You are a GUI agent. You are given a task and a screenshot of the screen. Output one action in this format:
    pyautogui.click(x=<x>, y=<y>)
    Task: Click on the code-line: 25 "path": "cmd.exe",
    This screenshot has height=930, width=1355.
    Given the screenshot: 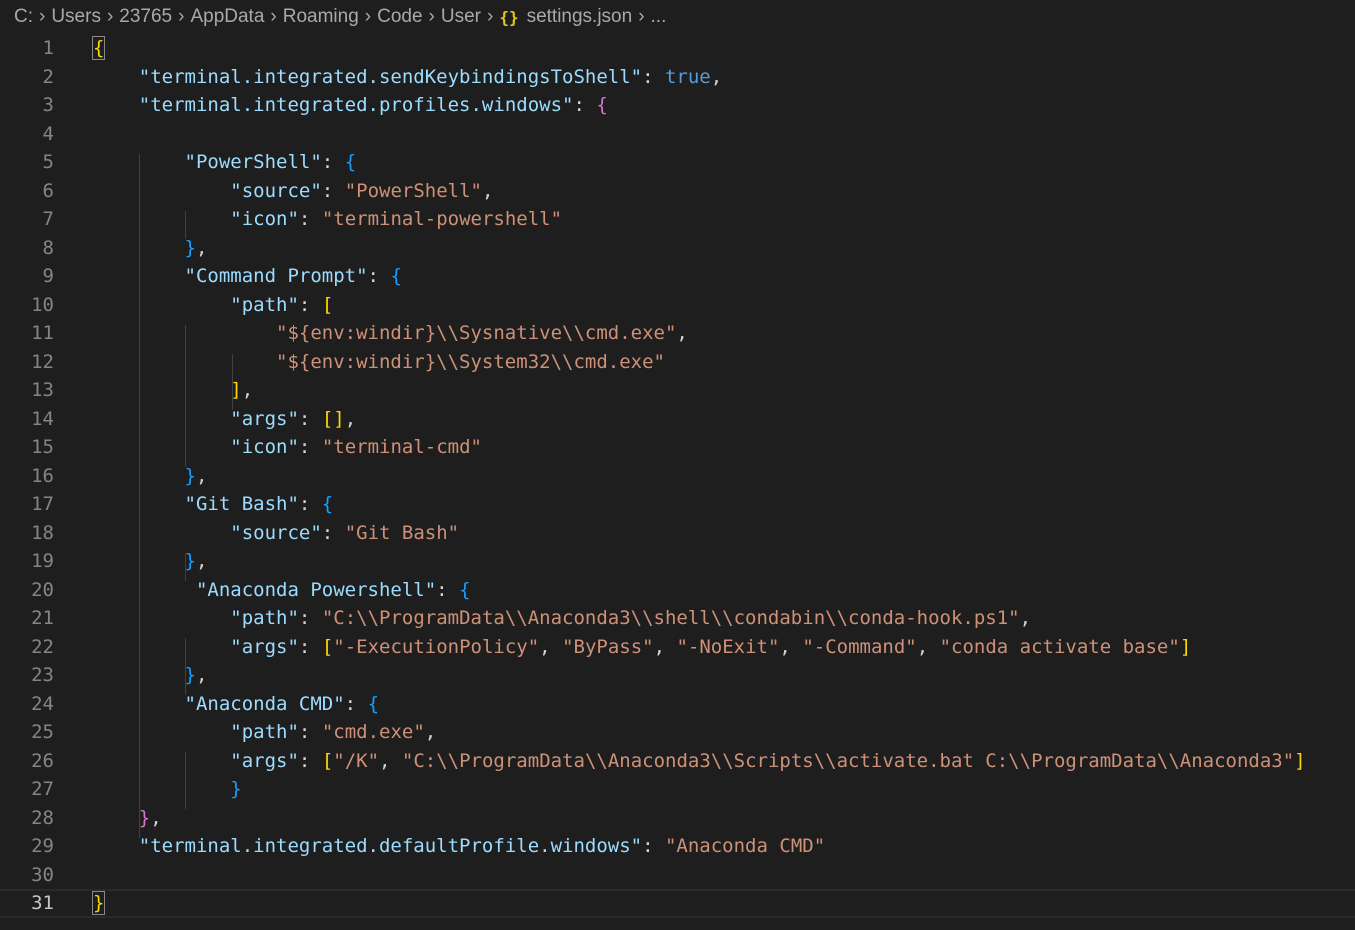 What is the action you would take?
    pyautogui.click(x=677, y=732)
    